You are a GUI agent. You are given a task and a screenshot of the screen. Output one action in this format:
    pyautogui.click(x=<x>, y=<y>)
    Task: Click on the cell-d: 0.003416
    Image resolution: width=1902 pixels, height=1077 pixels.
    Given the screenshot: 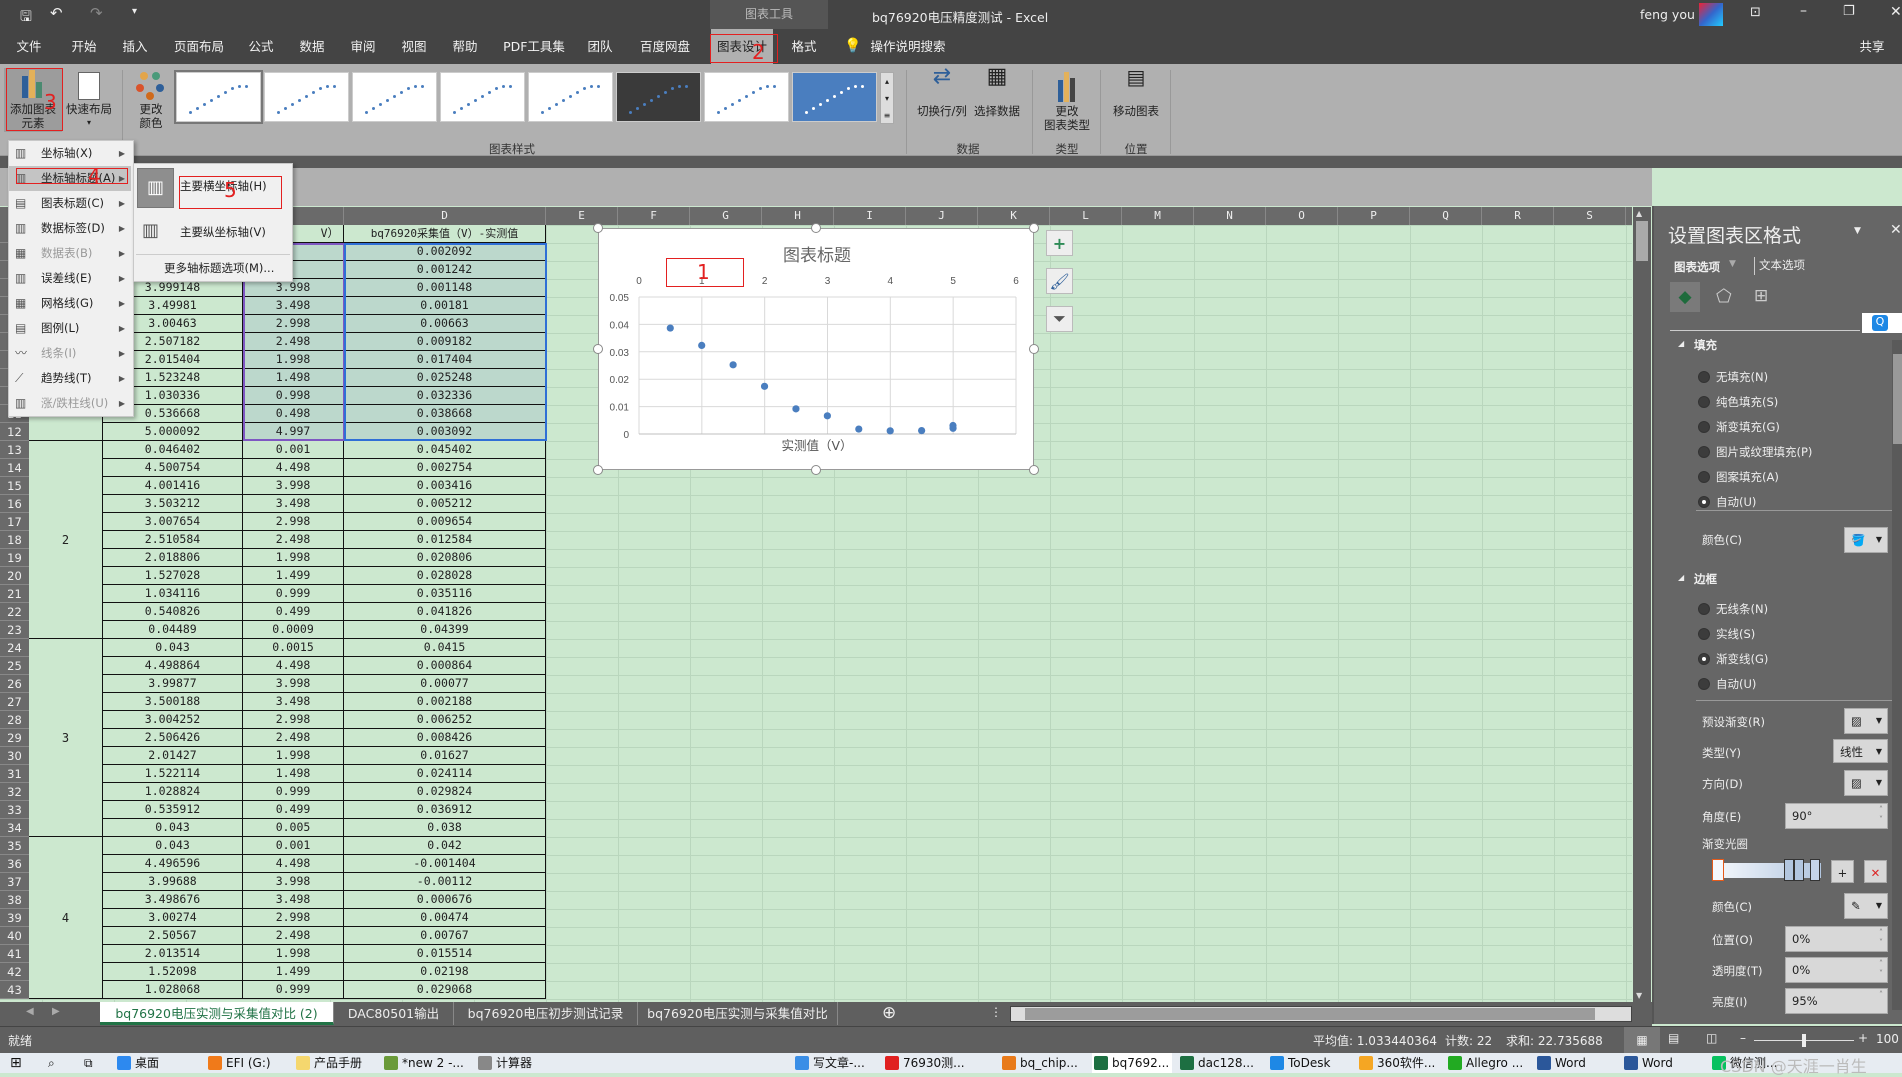 What is the action you would take?
    pyautogui.click(x=445, y=486)
    